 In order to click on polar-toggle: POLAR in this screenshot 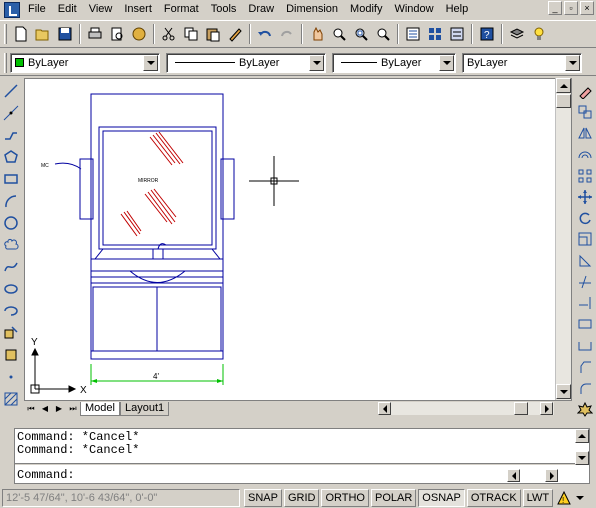, I will do `click(394, 498)`.